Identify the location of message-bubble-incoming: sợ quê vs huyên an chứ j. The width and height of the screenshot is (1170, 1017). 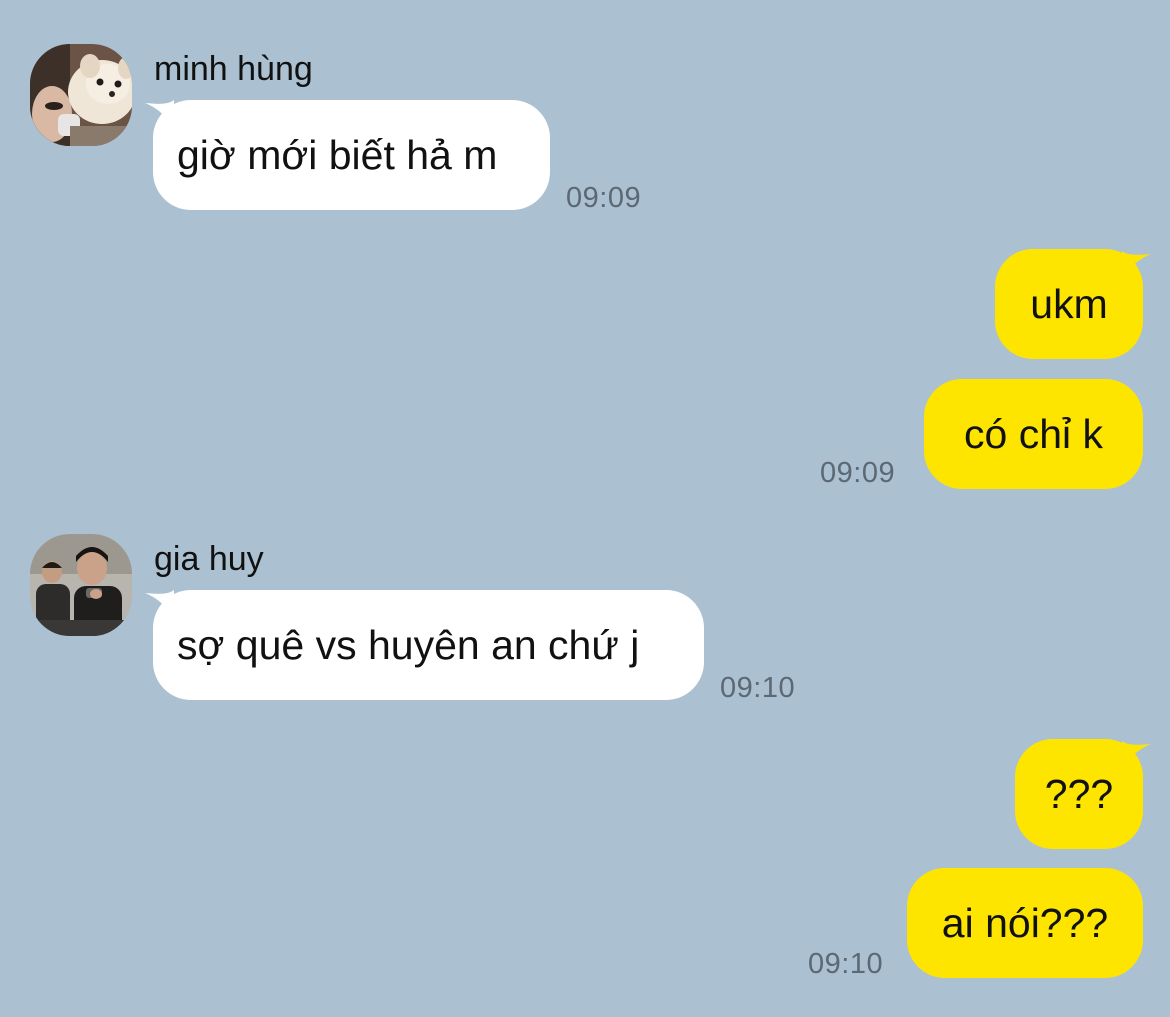
(428, 645).